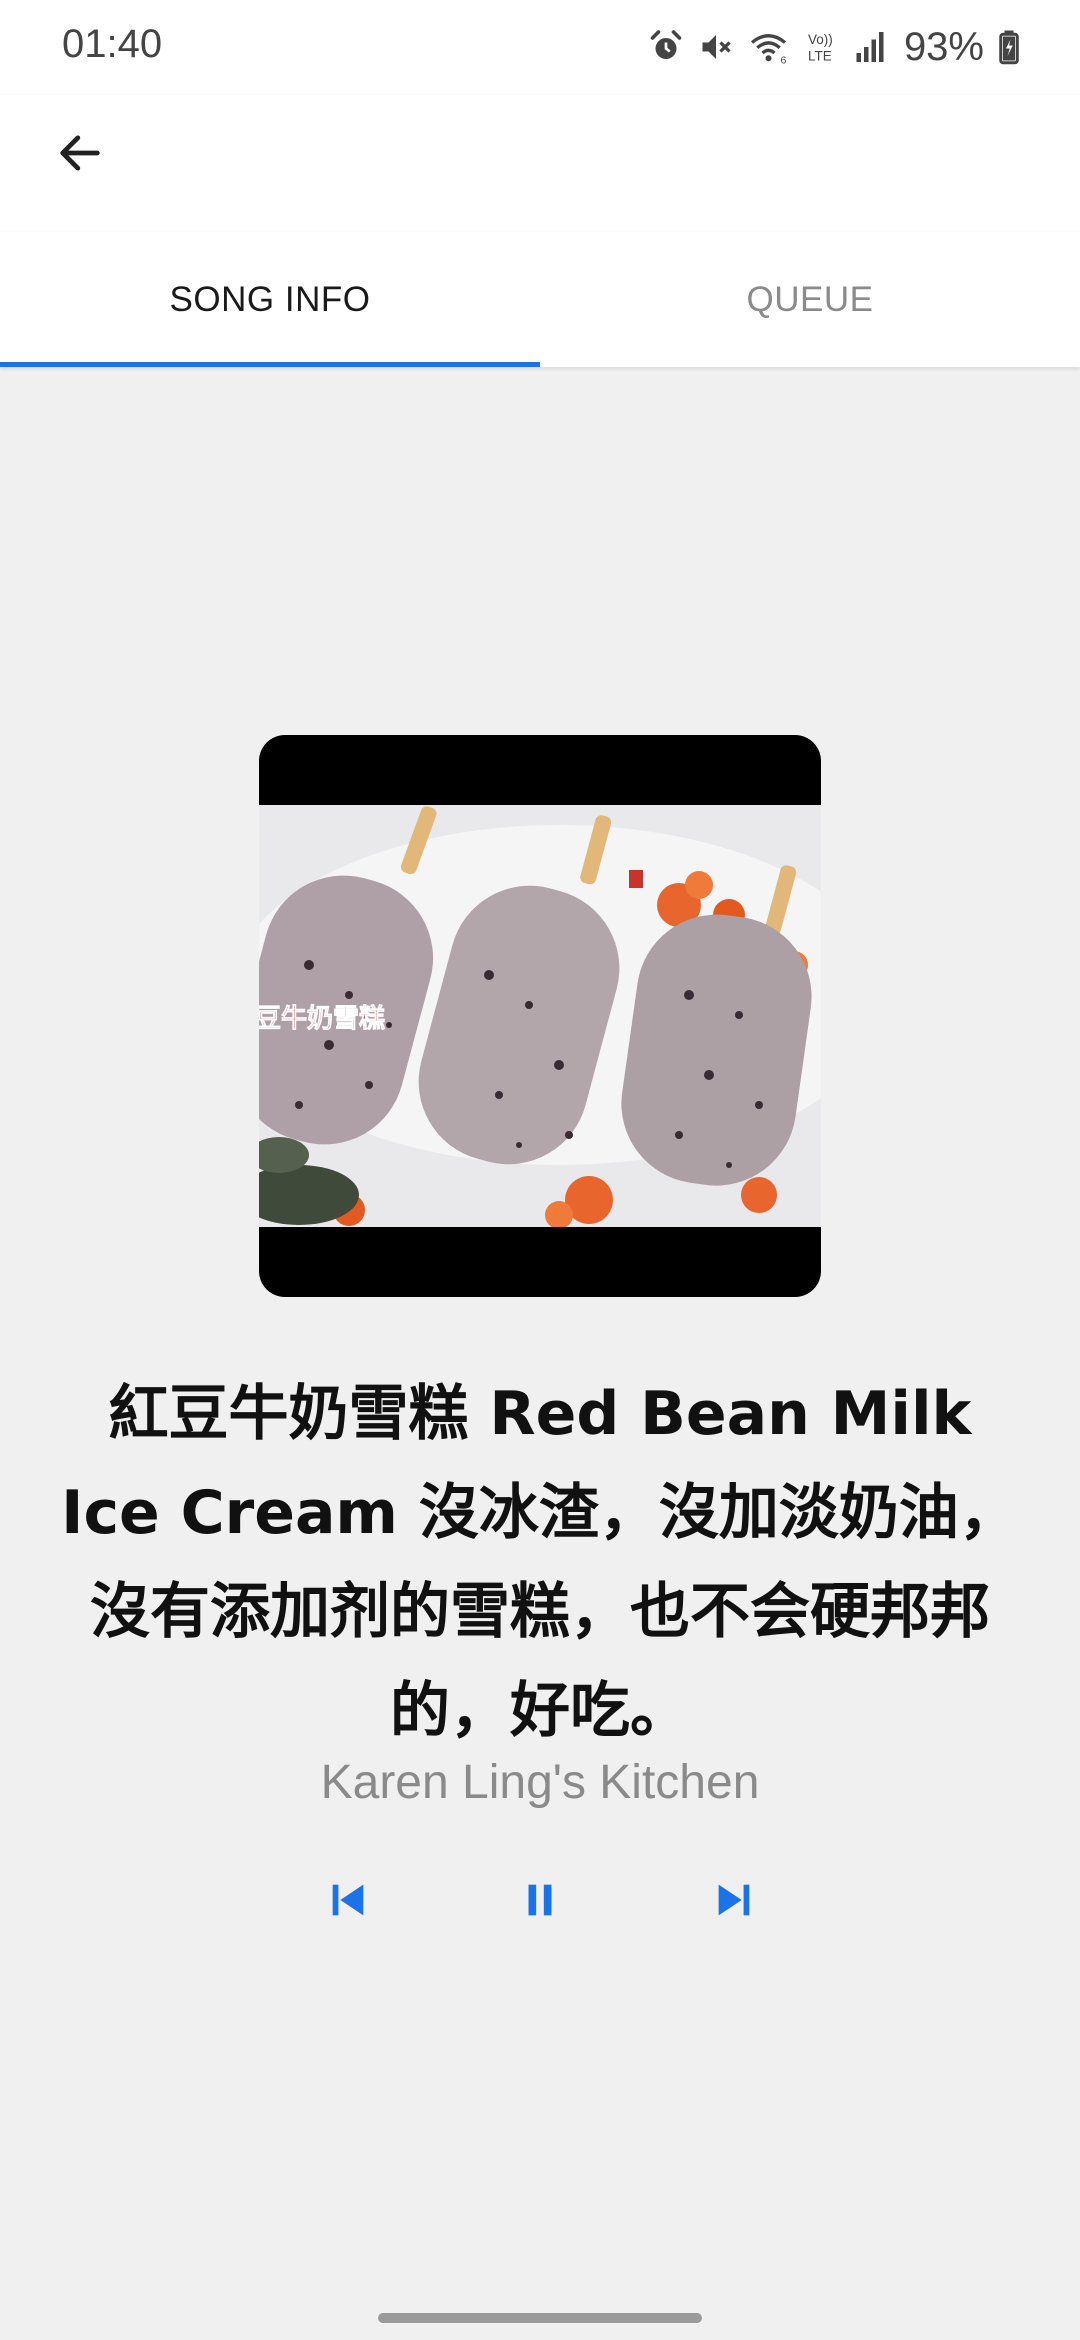  Describe the element at coordinates (770, 47) in the screenshot. I see `wifi-icon: 6` at that location.